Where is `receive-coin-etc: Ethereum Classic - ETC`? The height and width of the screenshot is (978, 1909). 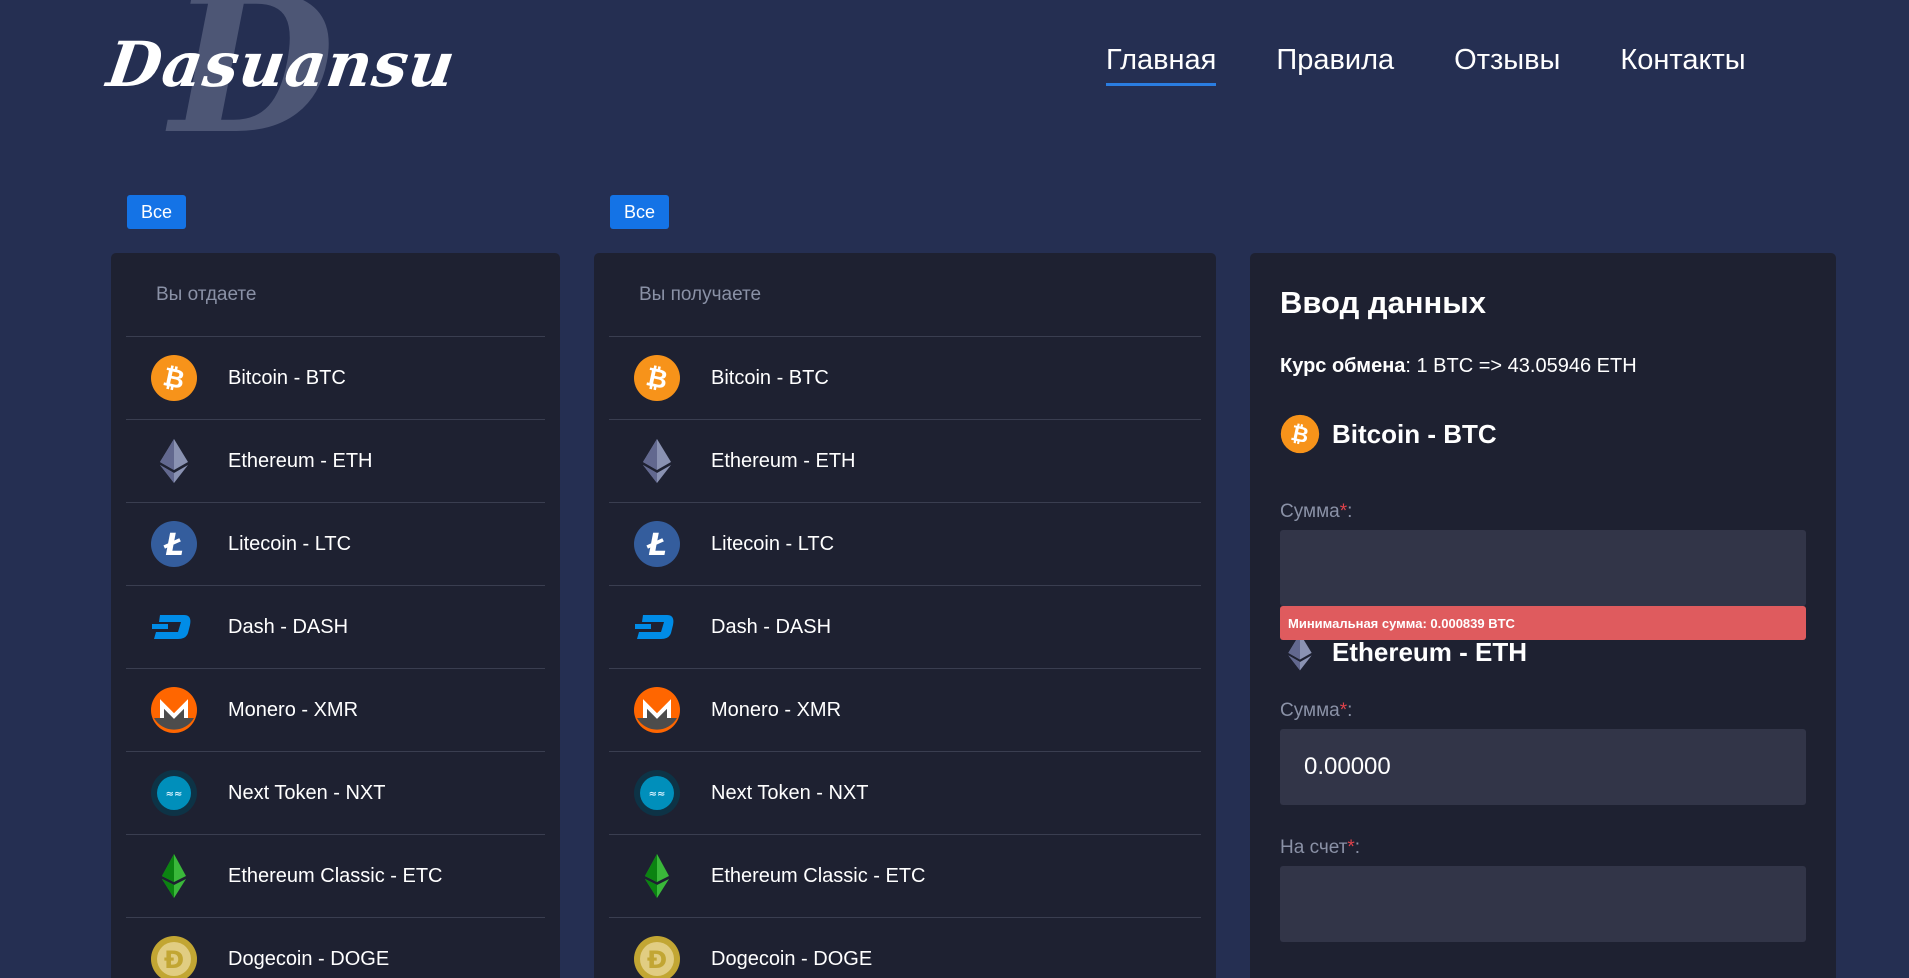 receive-coin-etc: Ethereum Classic - ETC is located at coordinates (905, 876).